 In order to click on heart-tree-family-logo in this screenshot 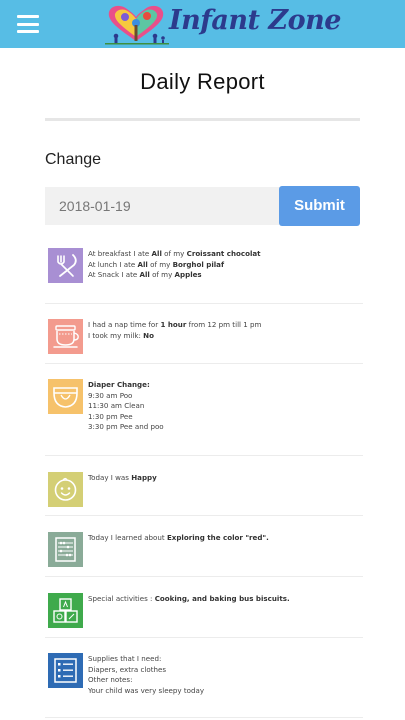, I will do `click(137, 25)`.